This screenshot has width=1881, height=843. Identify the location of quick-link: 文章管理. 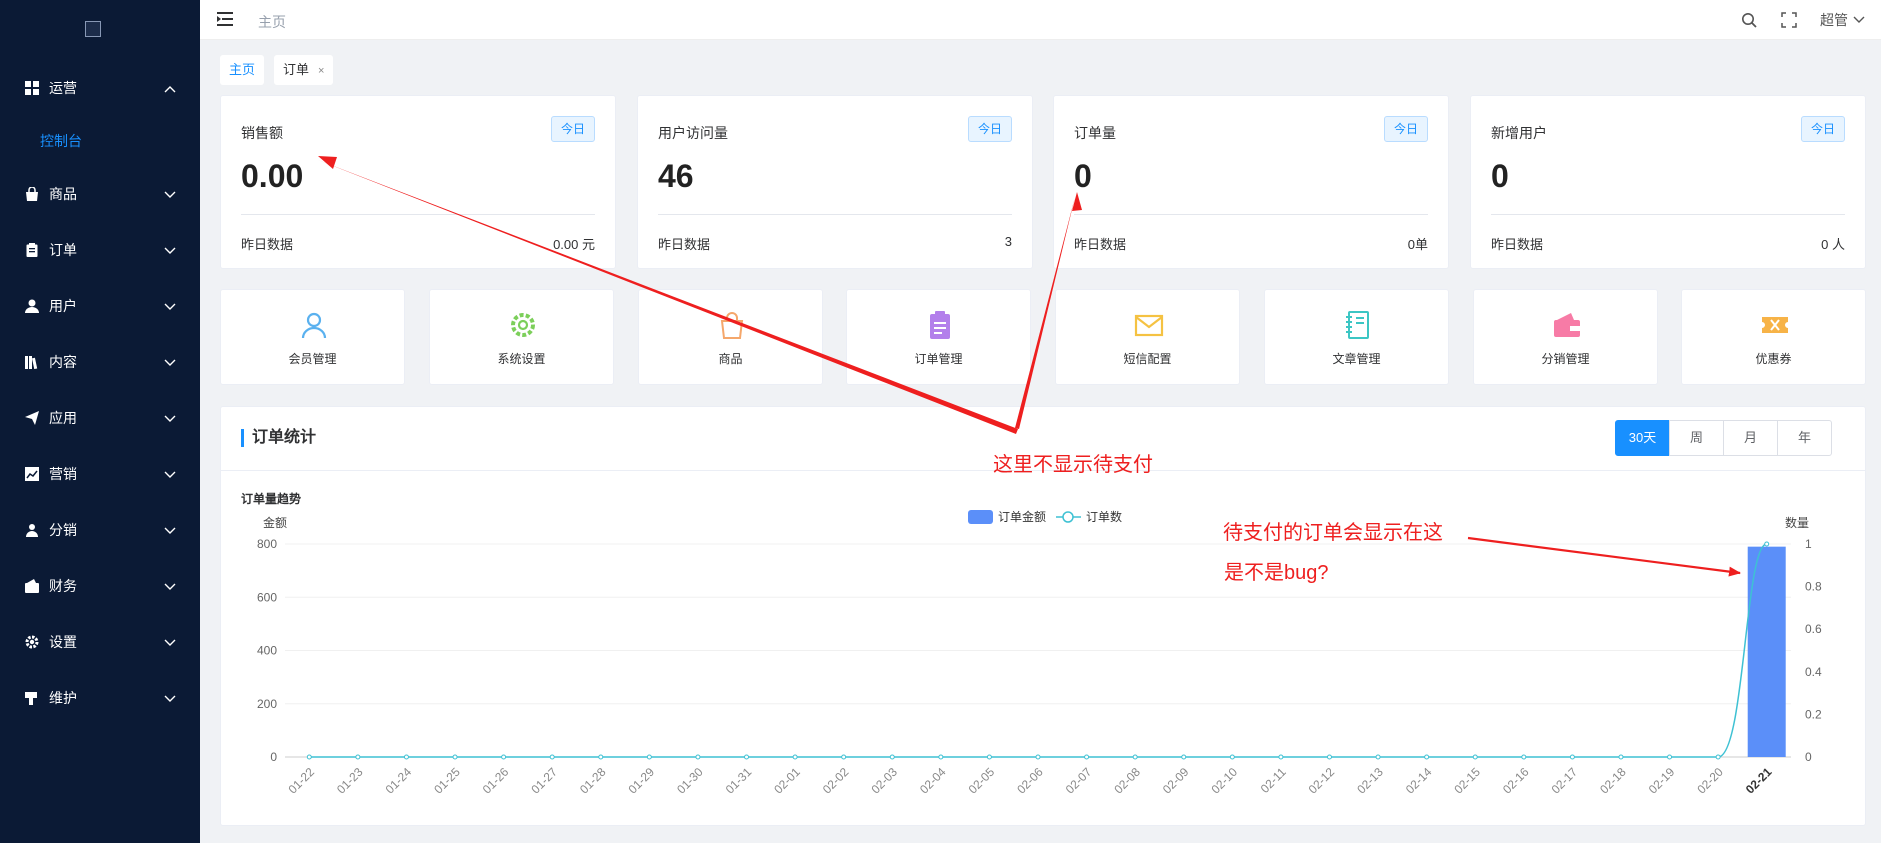
(1356, 337).